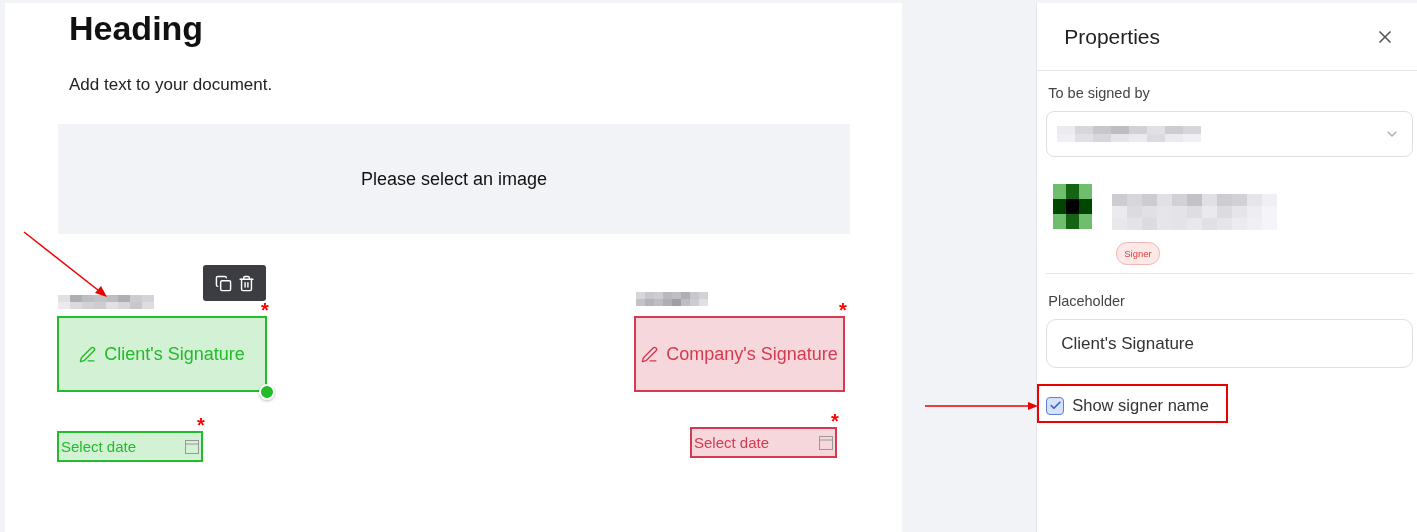 The width and height of the screenshot is (1417, 532). I want to click on field-label: Client's Signature, so click(174, 354).